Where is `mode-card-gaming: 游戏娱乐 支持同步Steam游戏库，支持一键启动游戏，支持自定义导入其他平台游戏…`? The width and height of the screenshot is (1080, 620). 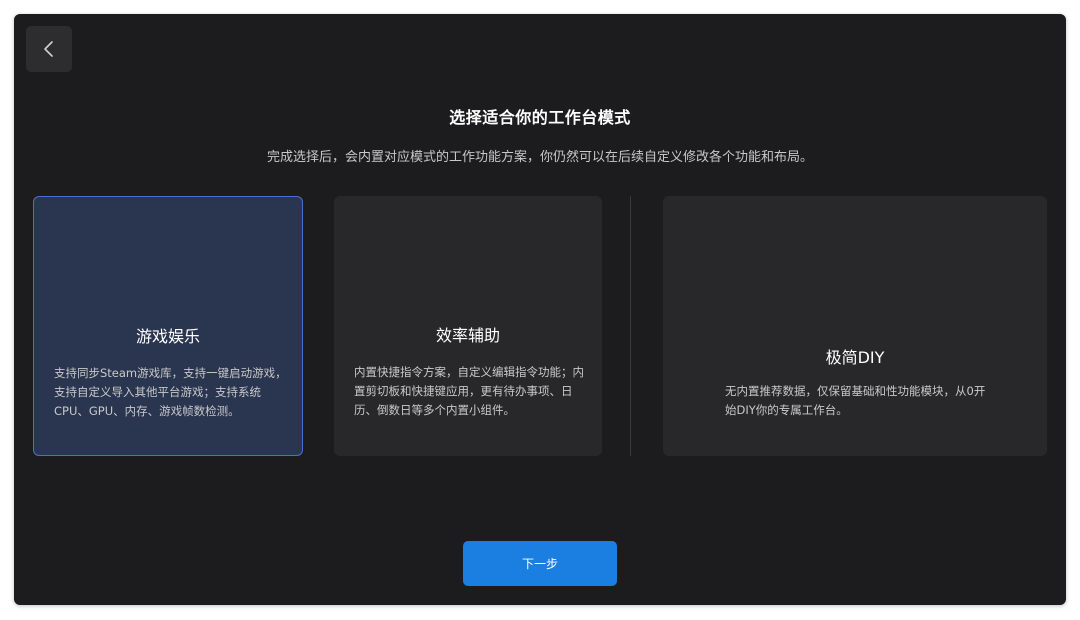 mode-card-gaming: 游戏娱乐 支持同步Steam游戏库，支持一键启动游戏，支持自定义导入其他平台游戏… is located at coordinates (168, 326).